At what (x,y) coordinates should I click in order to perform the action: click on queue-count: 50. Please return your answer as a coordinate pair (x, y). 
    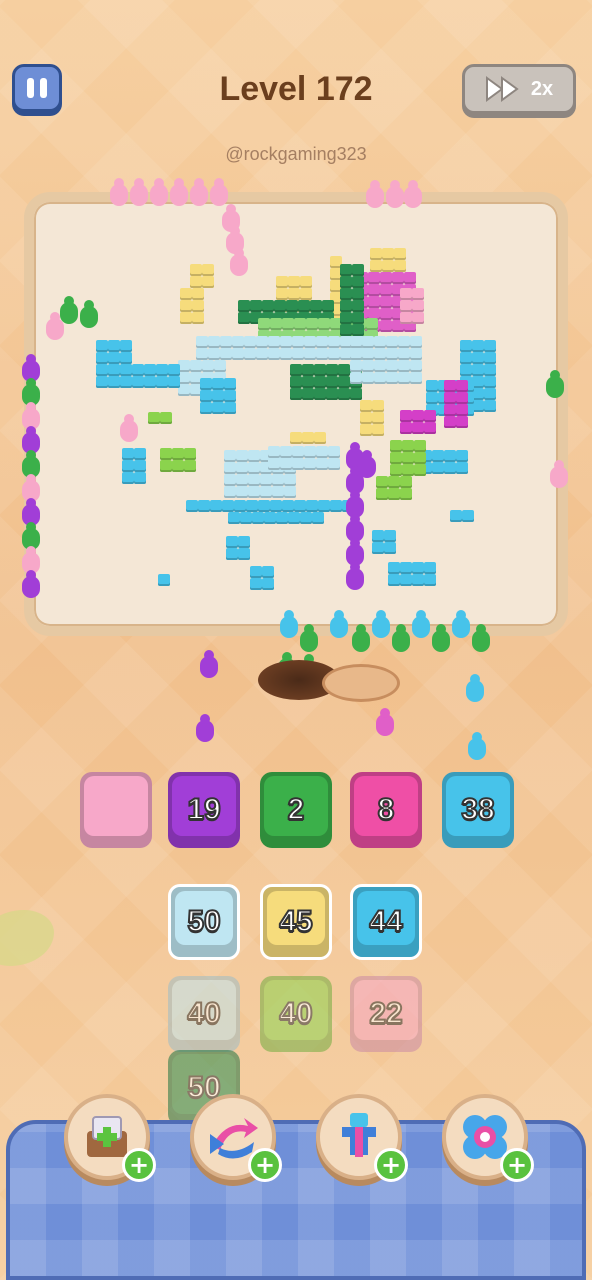
    Looking at the image, I should click on (203, 921).